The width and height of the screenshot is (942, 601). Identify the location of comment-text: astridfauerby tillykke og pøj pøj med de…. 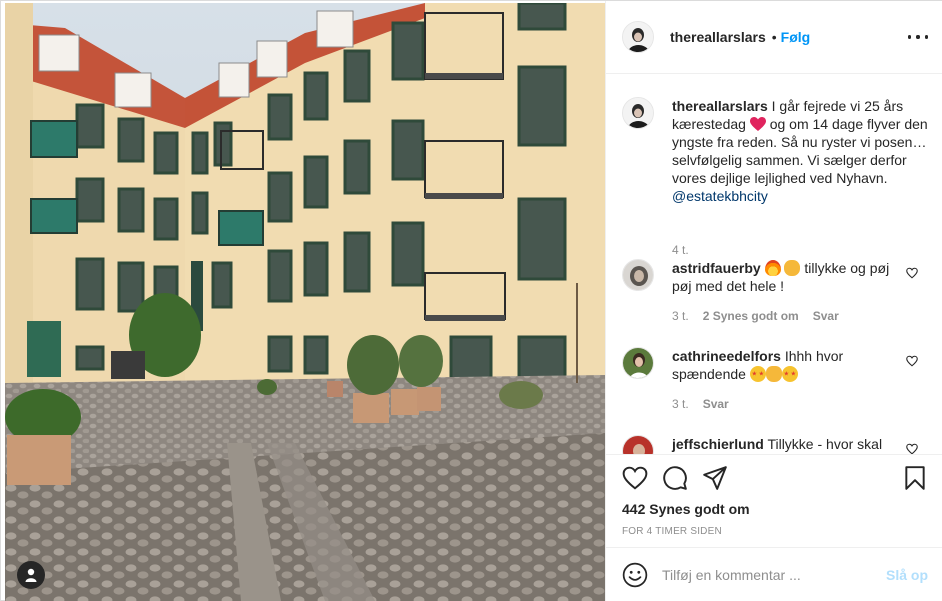
(783, 277).